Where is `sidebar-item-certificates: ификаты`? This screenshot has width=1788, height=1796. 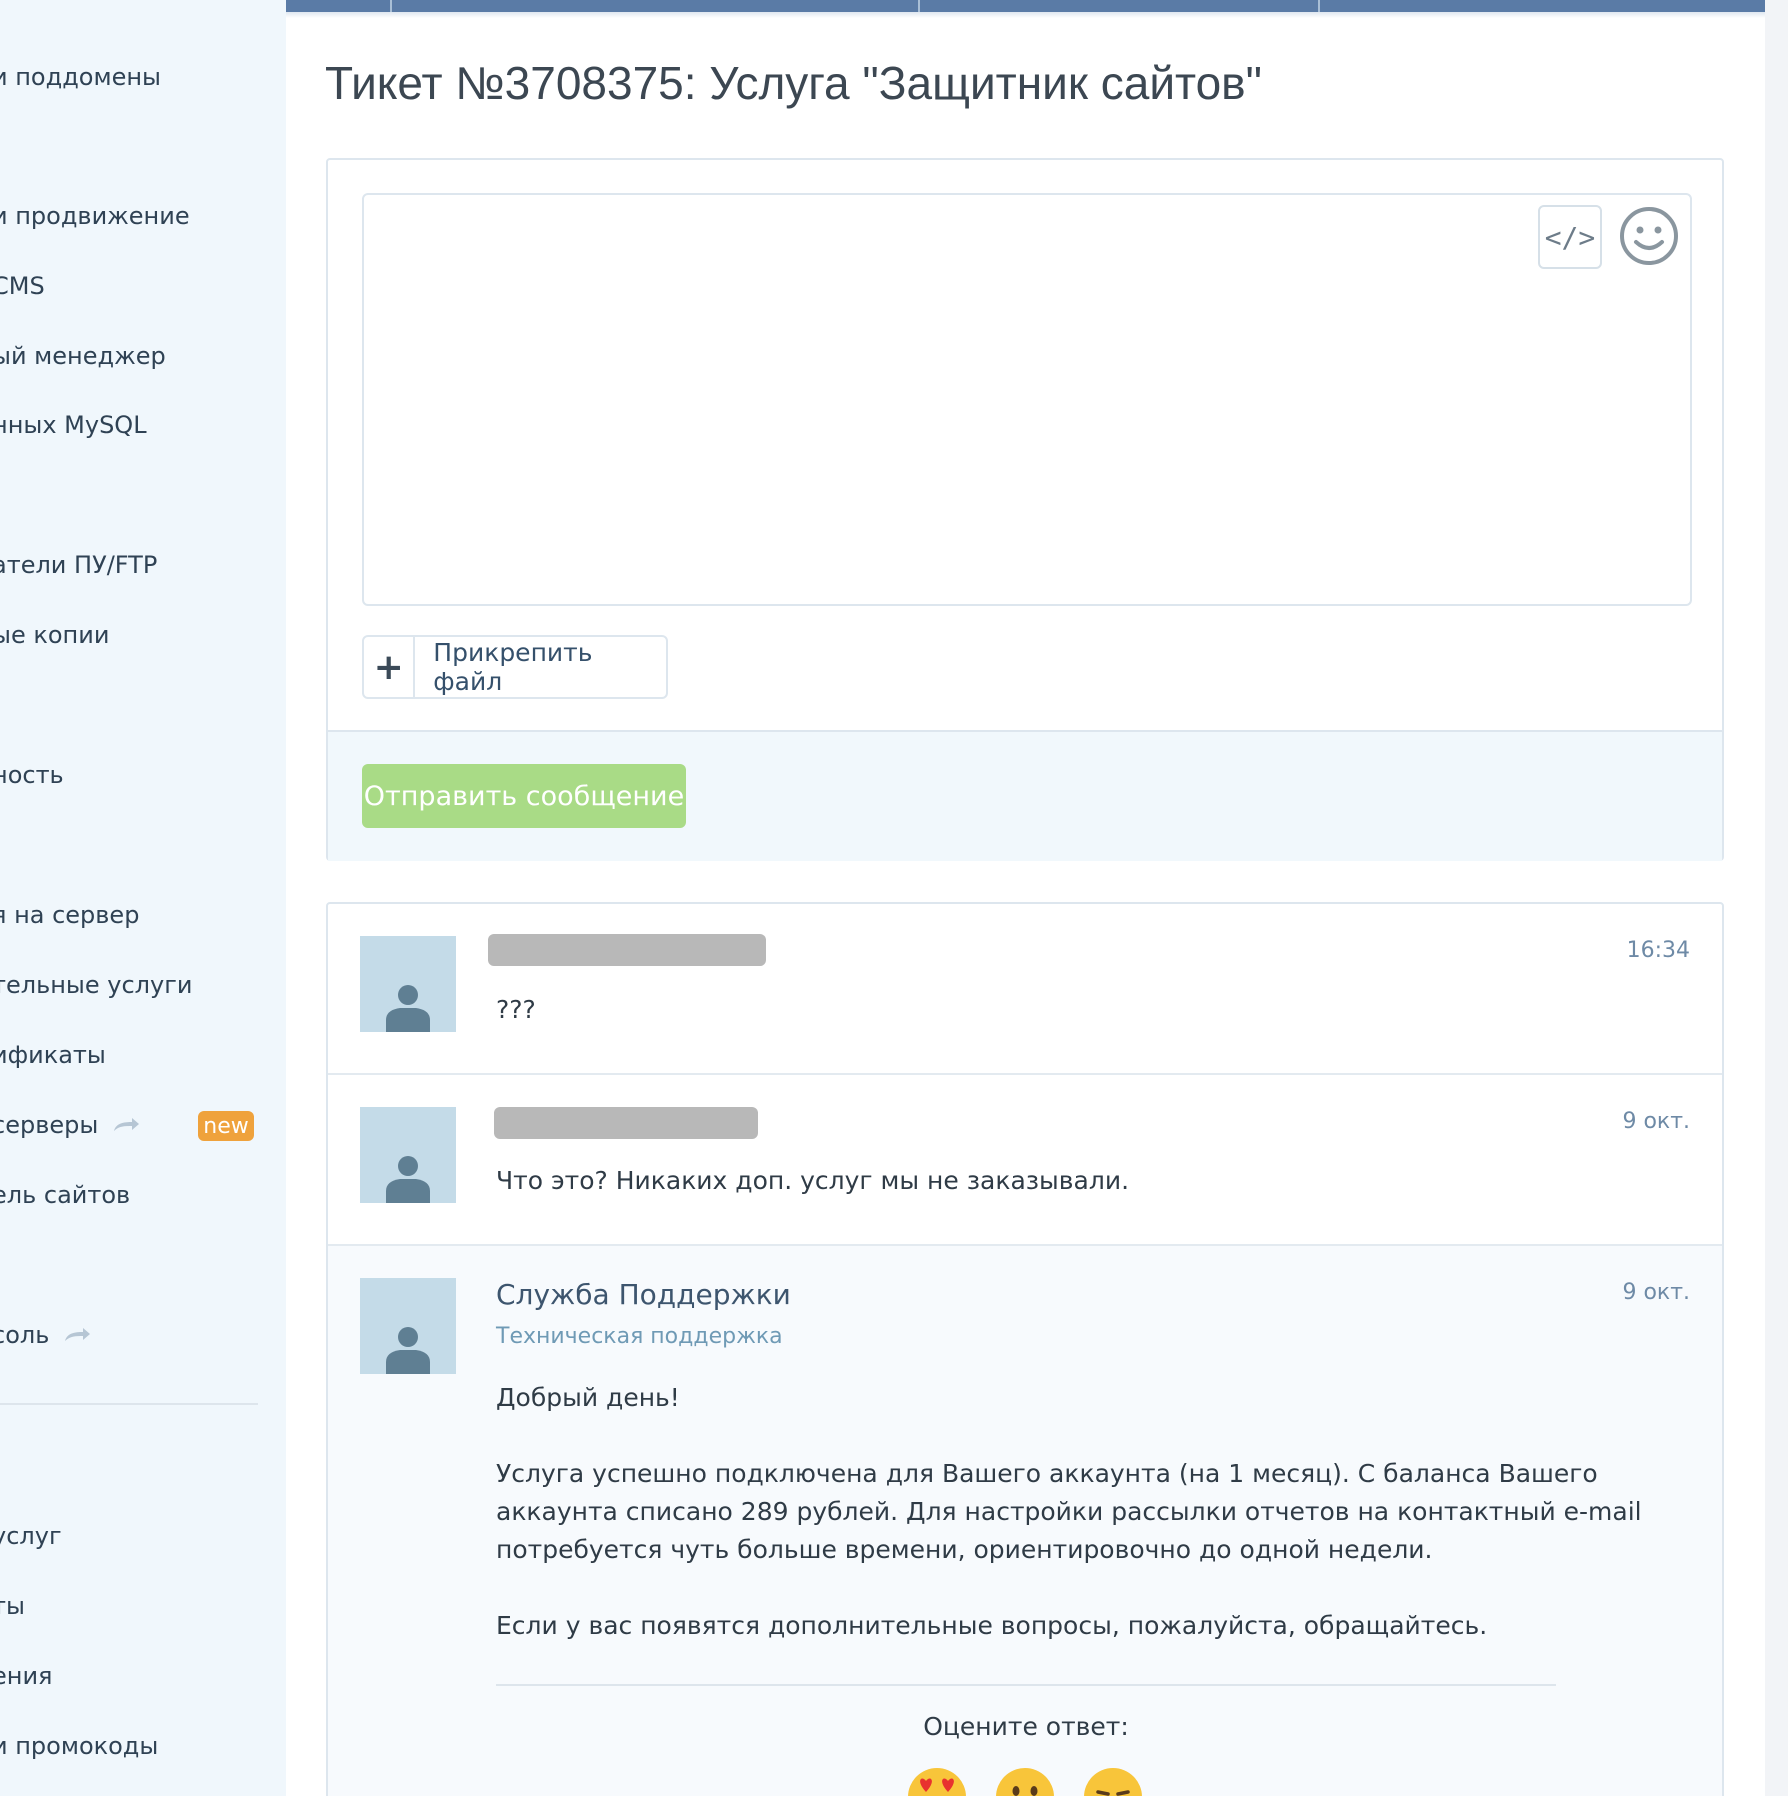
sidebar-item-certificates: ификаты is located at coordinates (53, 1055).